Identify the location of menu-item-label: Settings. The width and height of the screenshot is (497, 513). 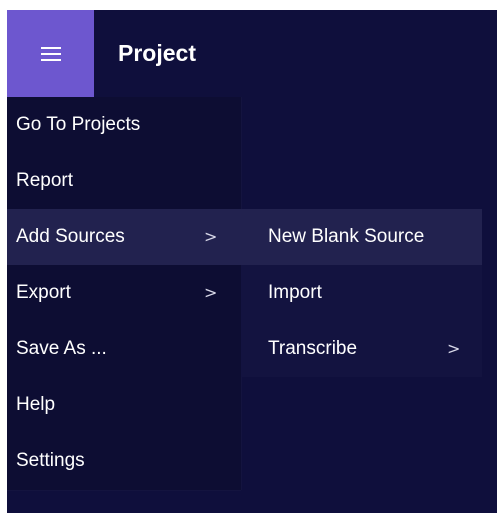
(50, 460).